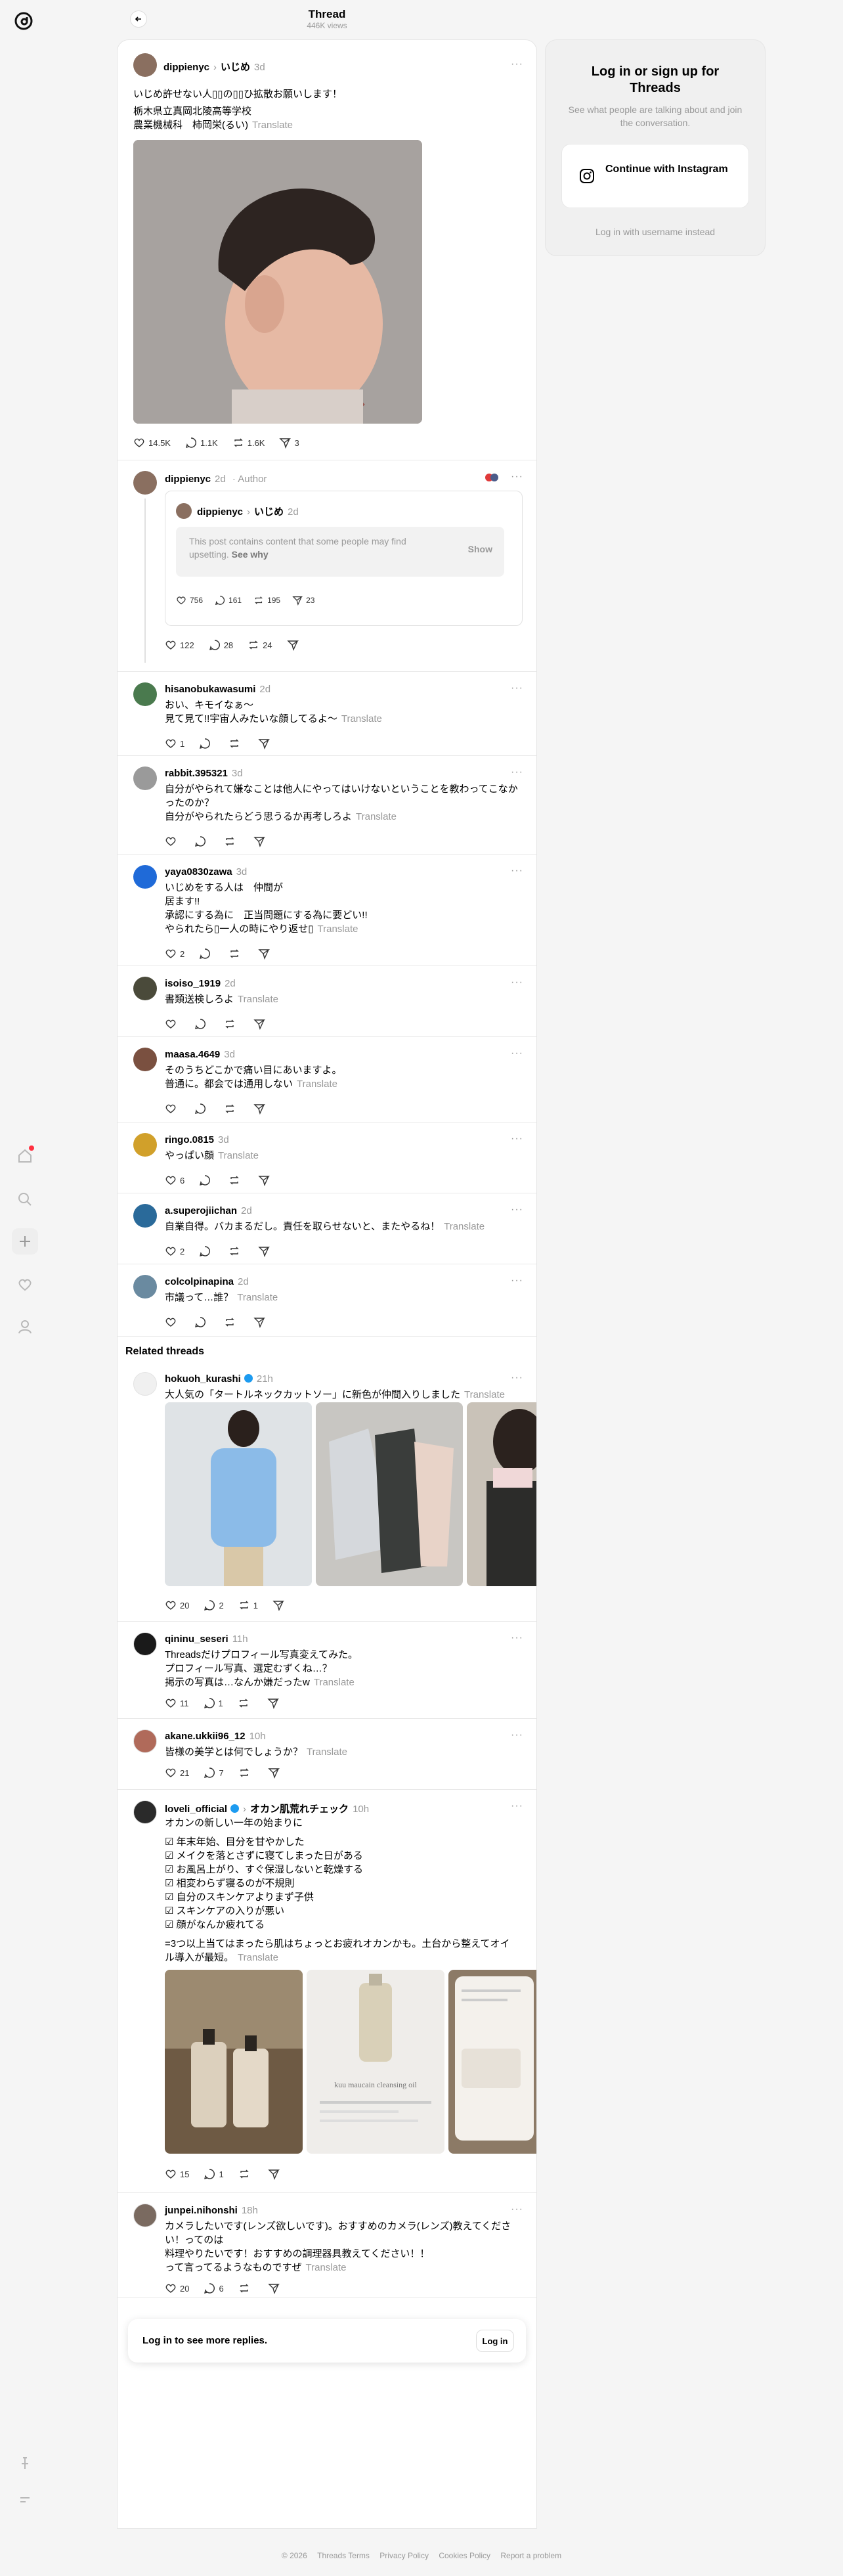 This screenshot has height=2576, width=843. Describe the element at coordinates (214, 1773) in the screenshot. I see `reply-button: 7` at that location.